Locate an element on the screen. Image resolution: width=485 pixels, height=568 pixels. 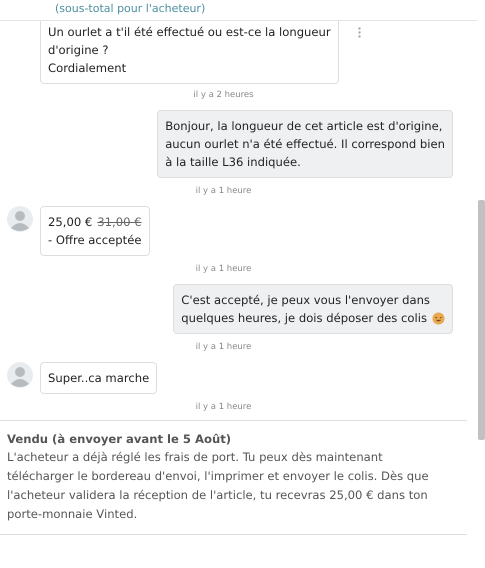
more-icon is located at coordinates (359, 32).